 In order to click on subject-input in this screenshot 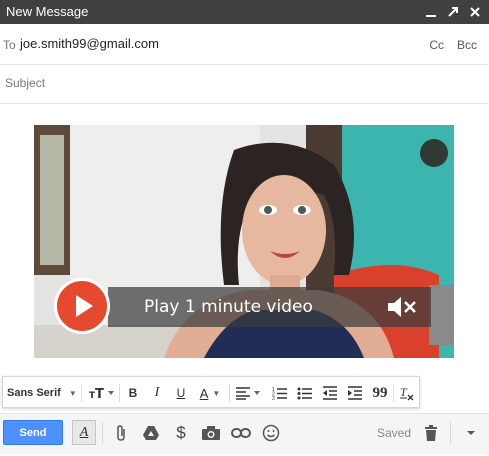, I will do `click(240, 83)`.